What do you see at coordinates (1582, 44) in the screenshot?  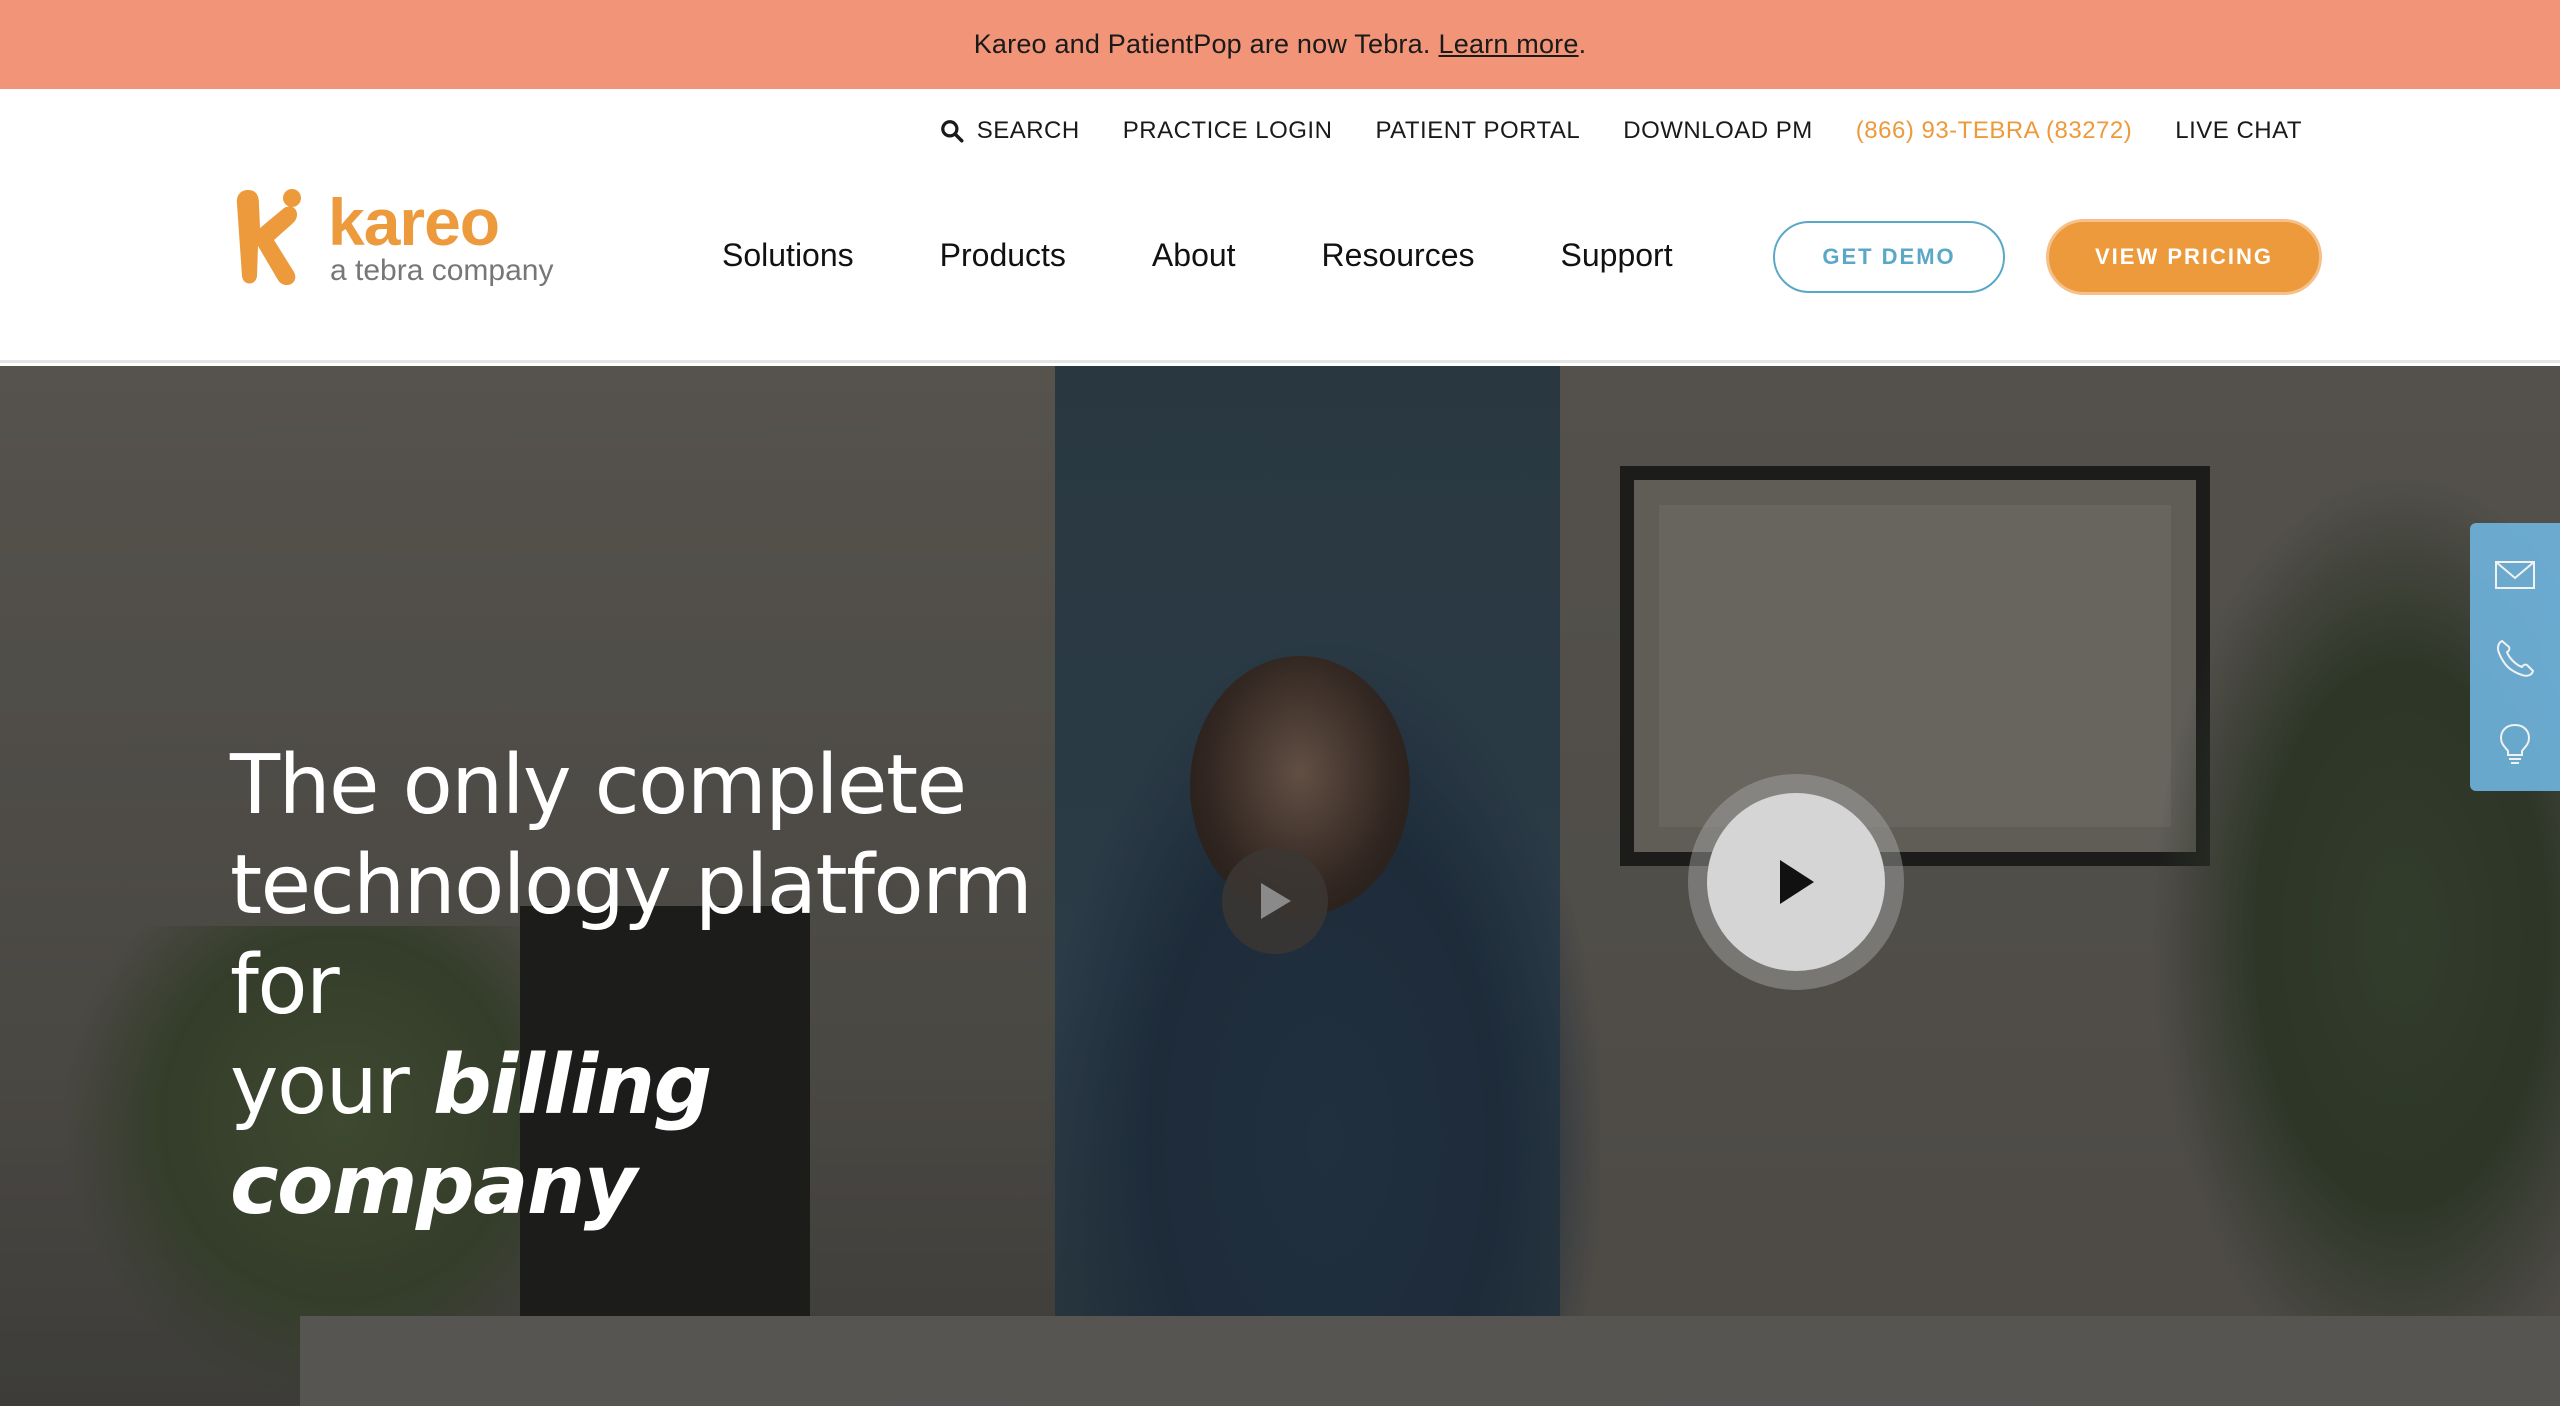 I see `banner-suffix: .` at bounding box center [1582, 44].